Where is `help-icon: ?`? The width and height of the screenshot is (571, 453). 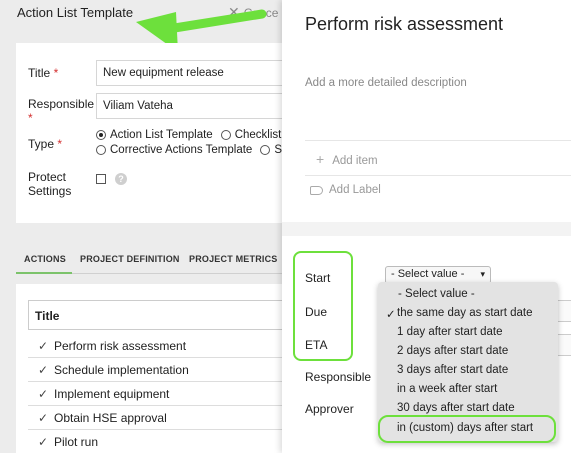
help-icon: ? is located at coordinates (121, 179).